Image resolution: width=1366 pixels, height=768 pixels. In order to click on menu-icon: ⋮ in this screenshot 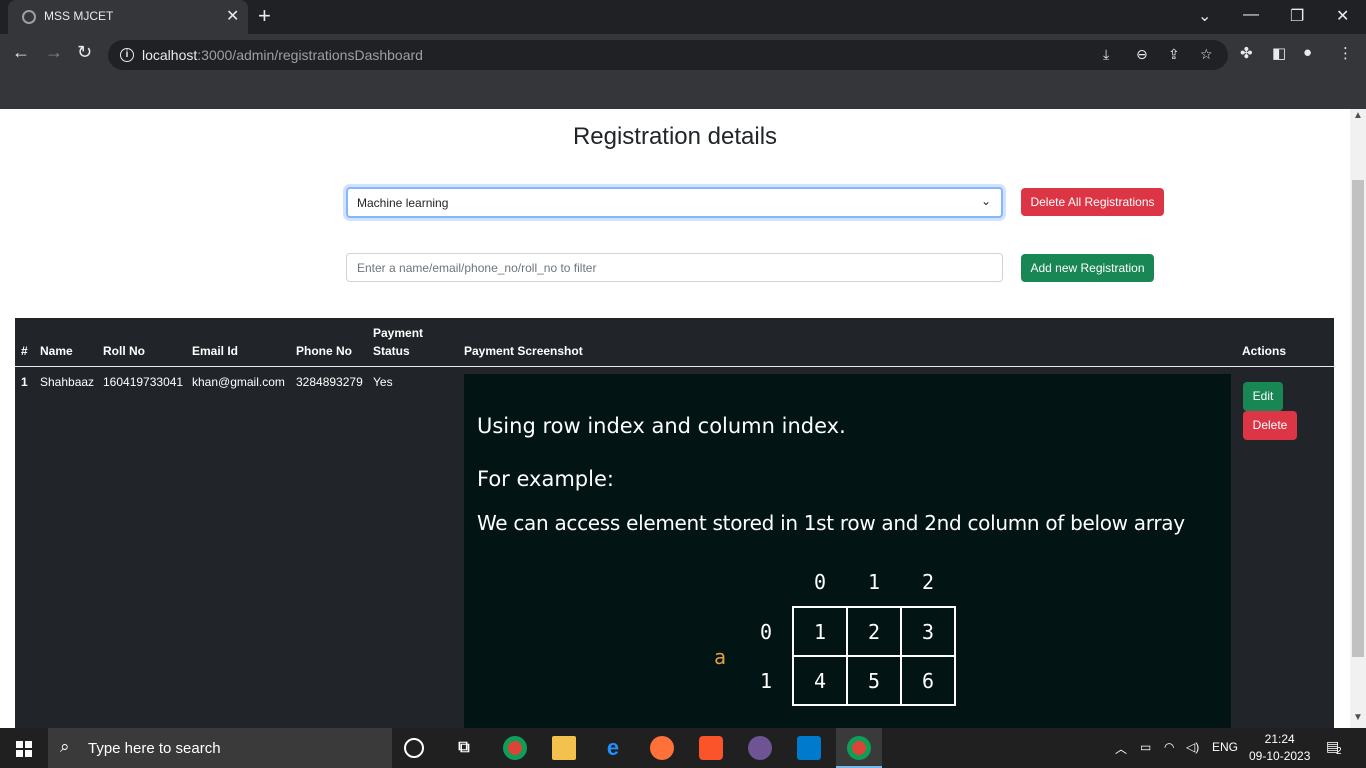, I will do `click(1345, 53)`.